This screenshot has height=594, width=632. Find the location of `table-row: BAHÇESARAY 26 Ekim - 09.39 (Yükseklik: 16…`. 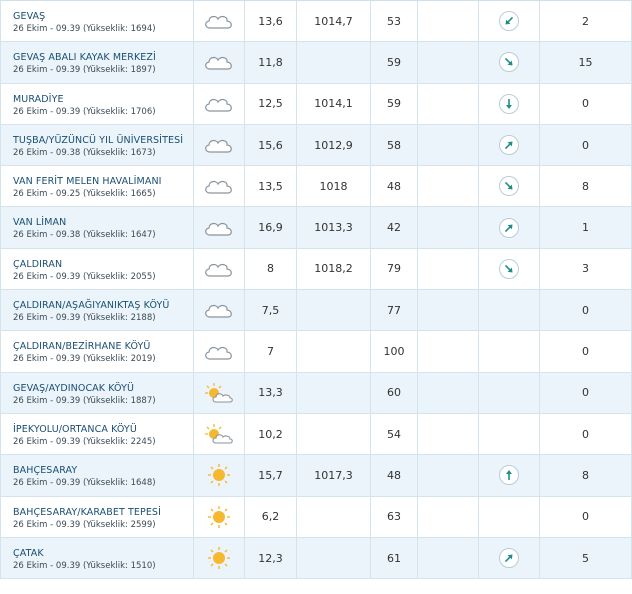

table-row: BAHÇESARAY 26 Ekim - 09.39 (Yükseklik: 16… is located at coordinates (316, 476).